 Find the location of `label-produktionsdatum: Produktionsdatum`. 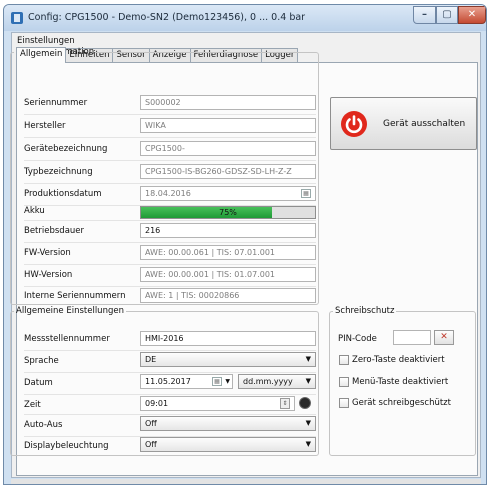

label-produktionsdatum: Produktionsdatum is located at coordinates (63, 194).